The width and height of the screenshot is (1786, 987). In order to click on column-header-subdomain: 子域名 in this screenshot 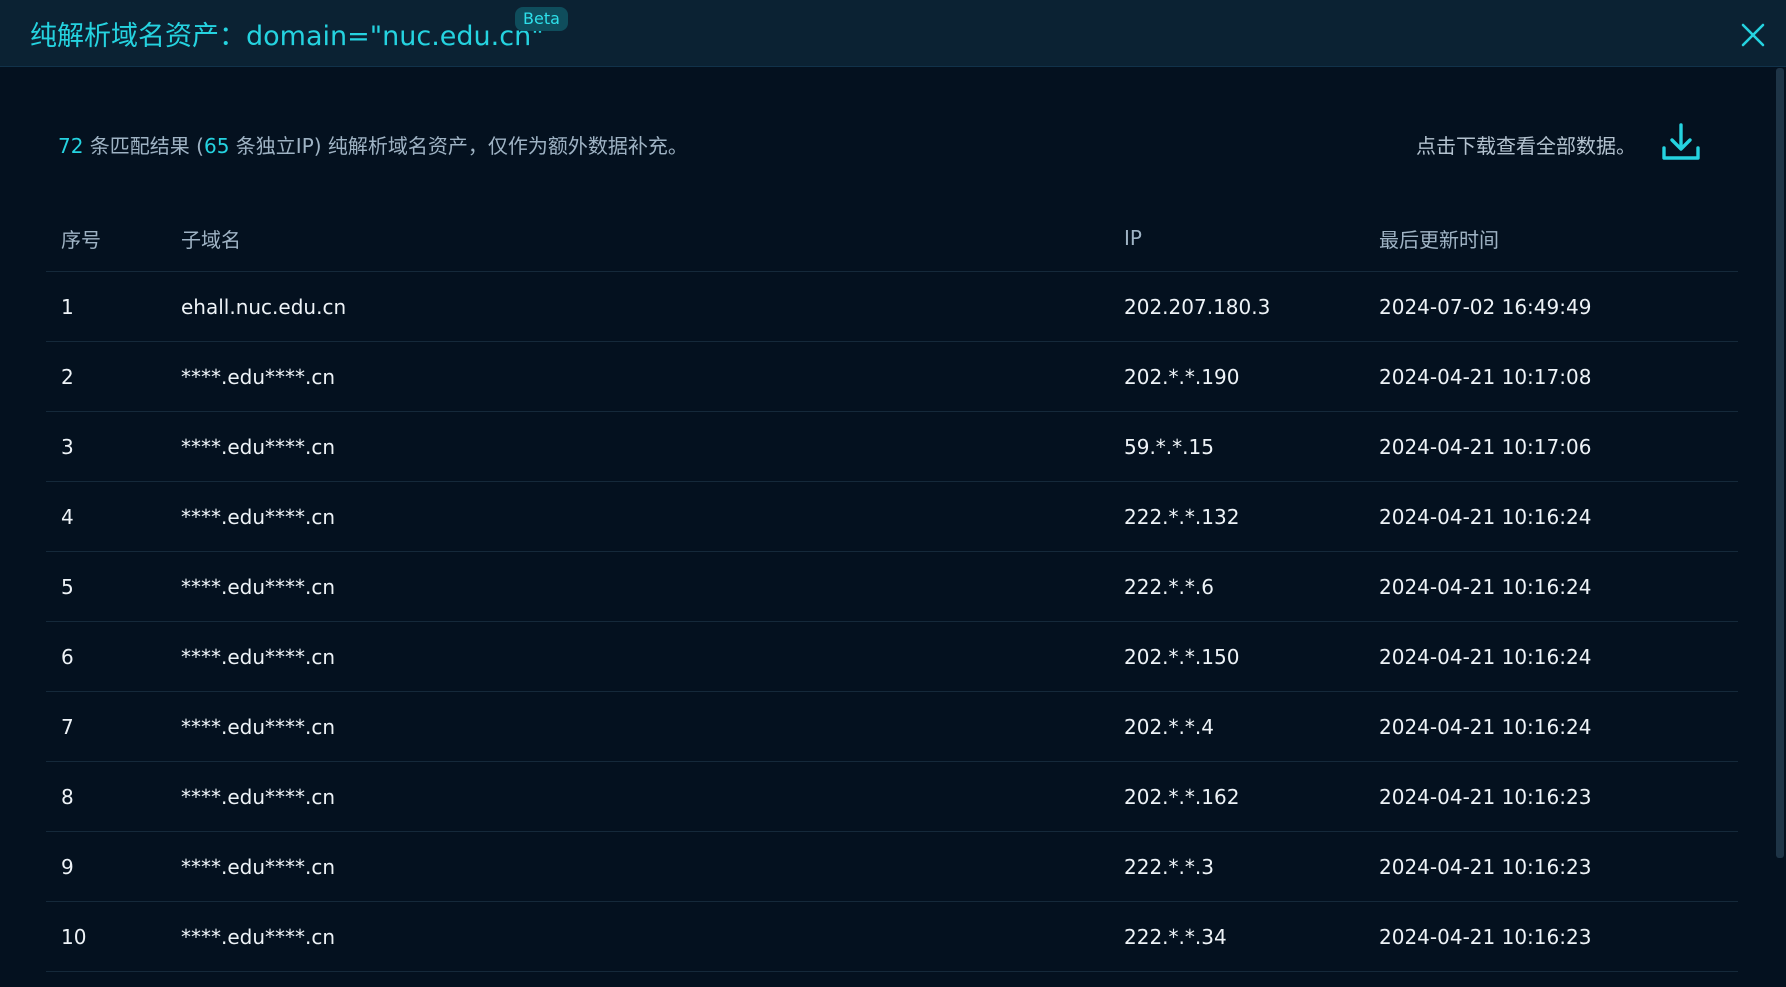, I will do `click(211, 239)`.